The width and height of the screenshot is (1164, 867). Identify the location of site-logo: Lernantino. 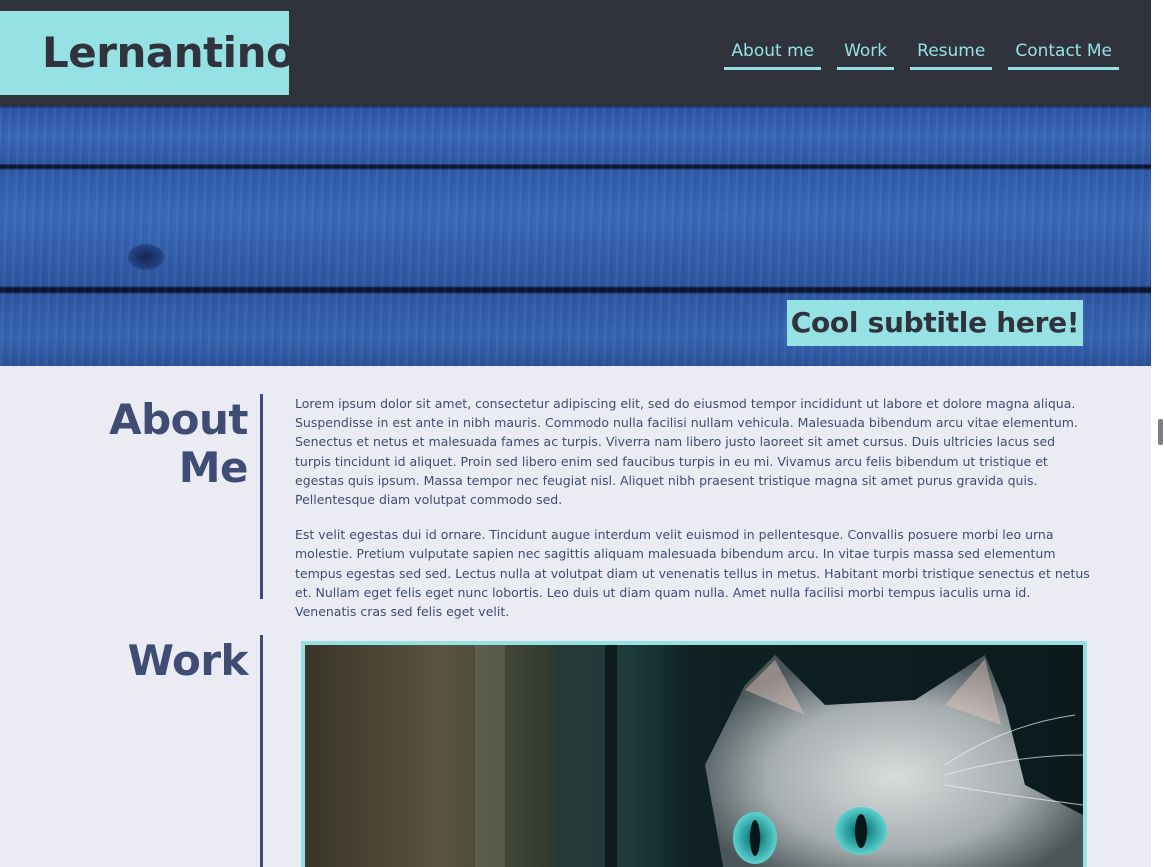
(147, 53).